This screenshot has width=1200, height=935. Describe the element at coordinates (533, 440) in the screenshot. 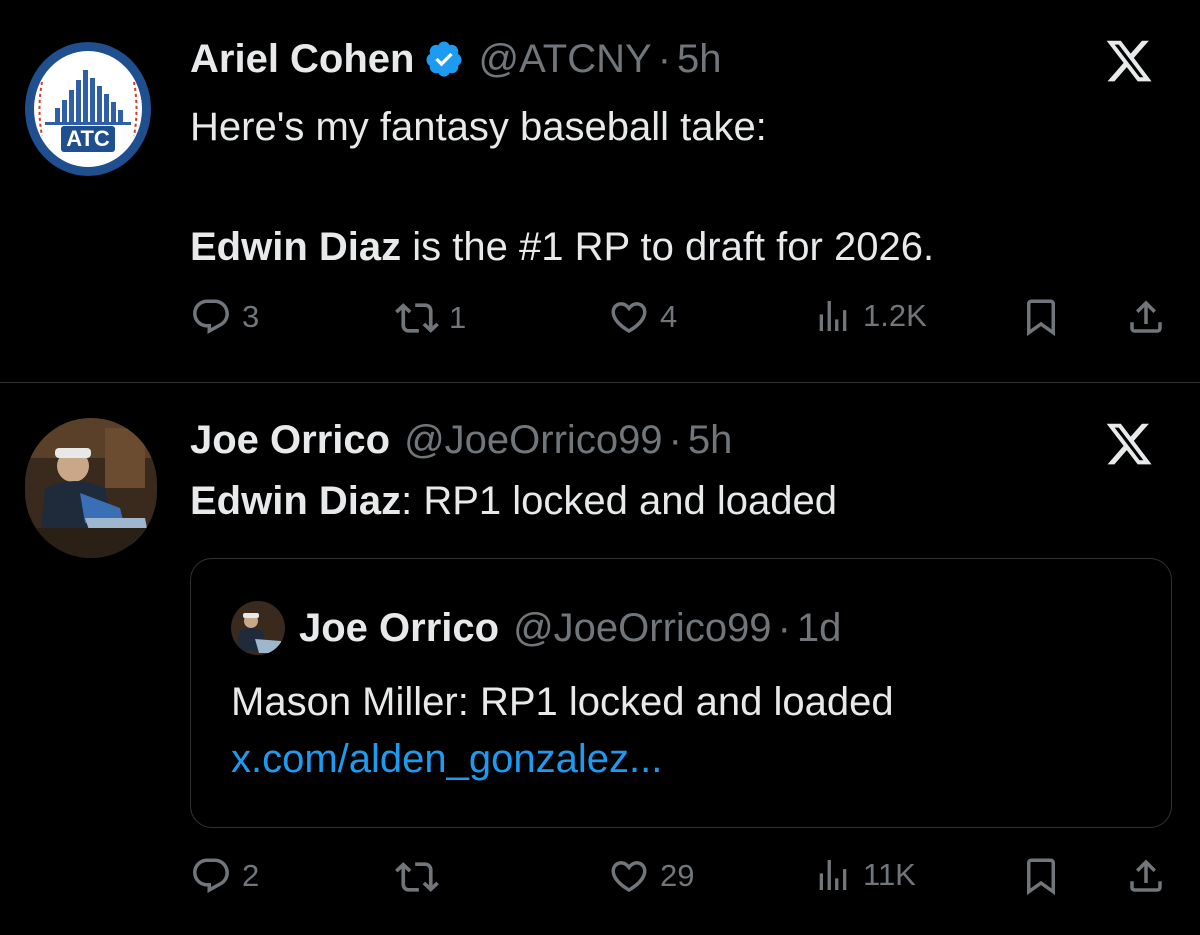

I see `author-handle: @JoeOrrico99` at that location.